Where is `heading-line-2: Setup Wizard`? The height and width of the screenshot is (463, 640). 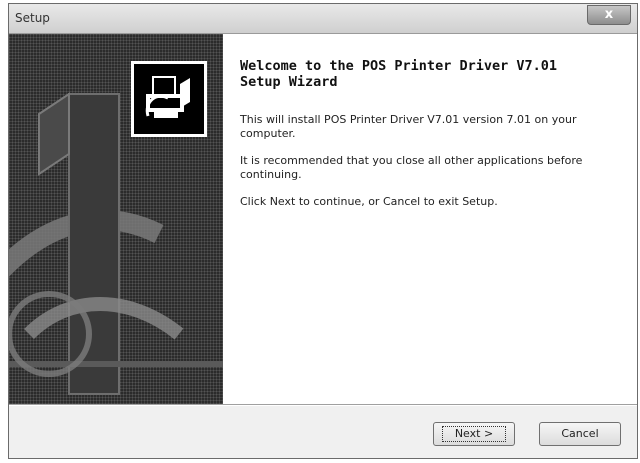 heading-line-2: Setup Wizard is located at coordinates (289, 82).